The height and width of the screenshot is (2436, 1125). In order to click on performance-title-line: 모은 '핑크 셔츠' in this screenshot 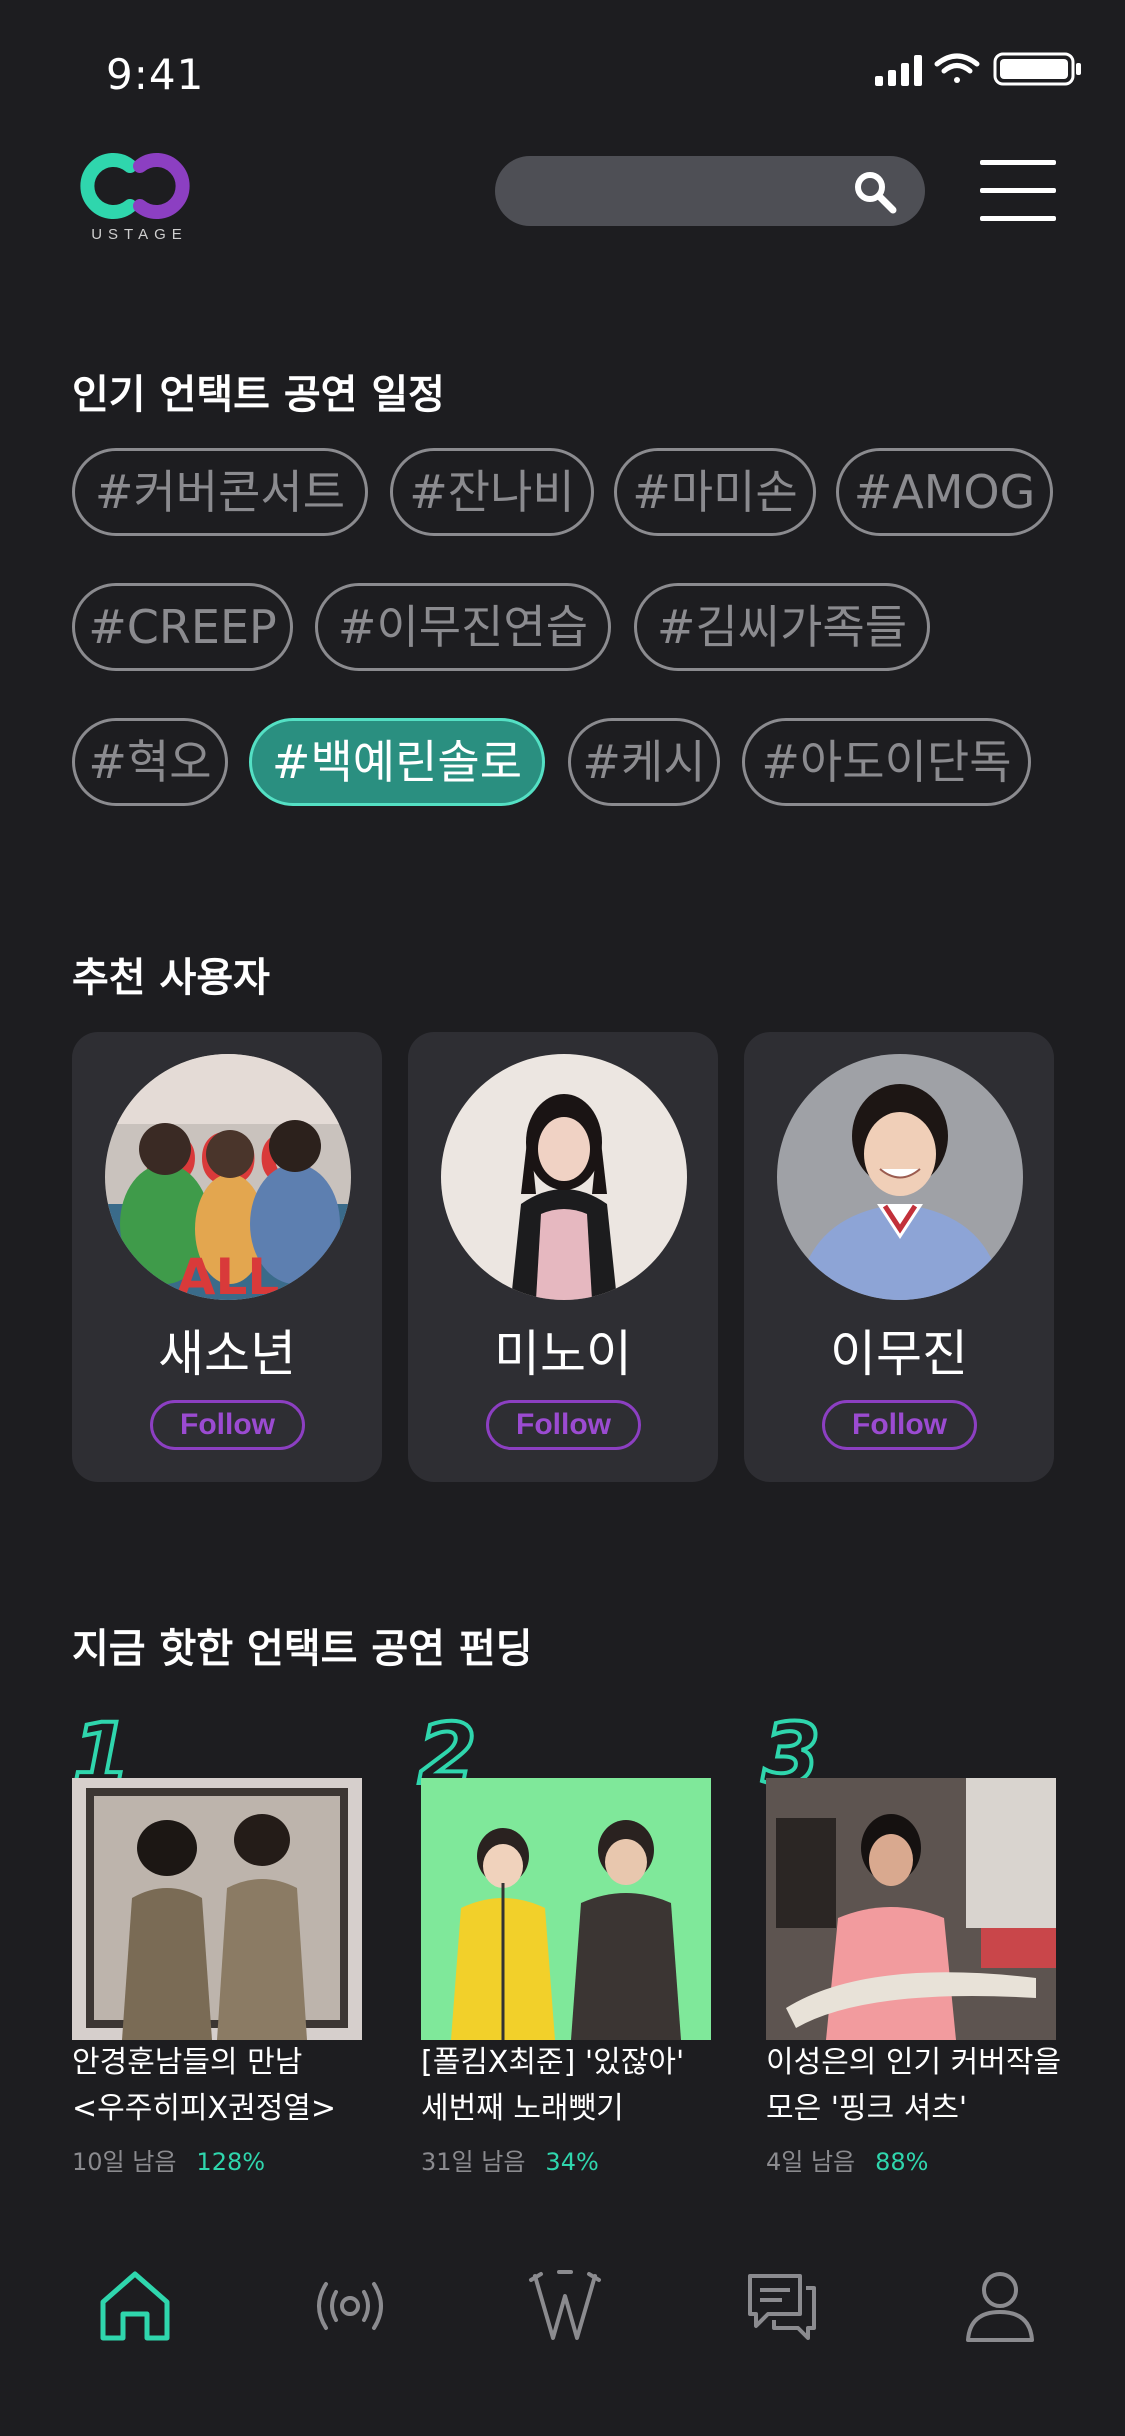, I will do `click(867, 2108)`.